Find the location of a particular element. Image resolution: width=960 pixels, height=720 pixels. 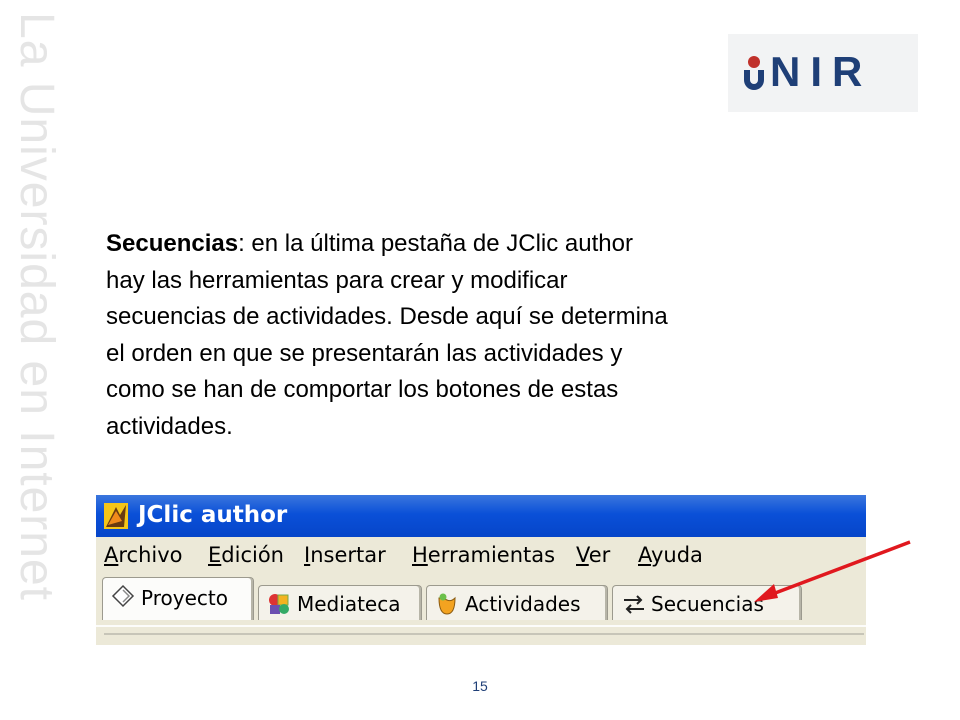

paragraph-keyword: Secuencias is located at coordinates (172, 243).